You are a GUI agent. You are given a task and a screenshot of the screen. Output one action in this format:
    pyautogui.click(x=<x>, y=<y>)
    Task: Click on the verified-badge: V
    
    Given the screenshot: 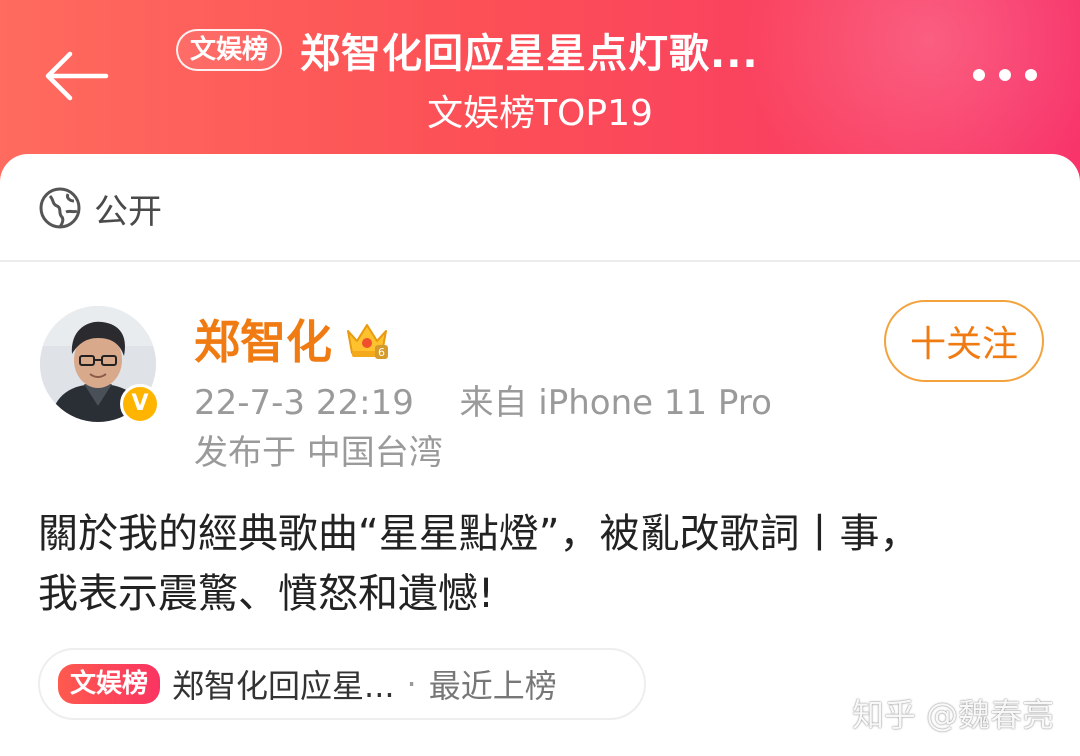 What is the action you would take?
    pyautogui.click(x=140, y=404)
    